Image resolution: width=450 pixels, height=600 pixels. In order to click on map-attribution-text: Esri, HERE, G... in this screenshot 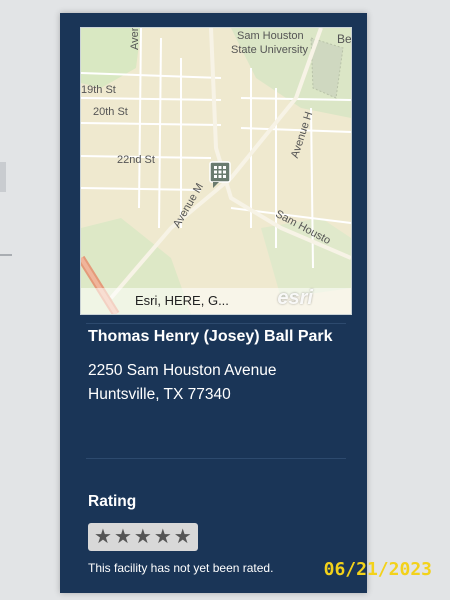, I will do `click(182, 300)`.